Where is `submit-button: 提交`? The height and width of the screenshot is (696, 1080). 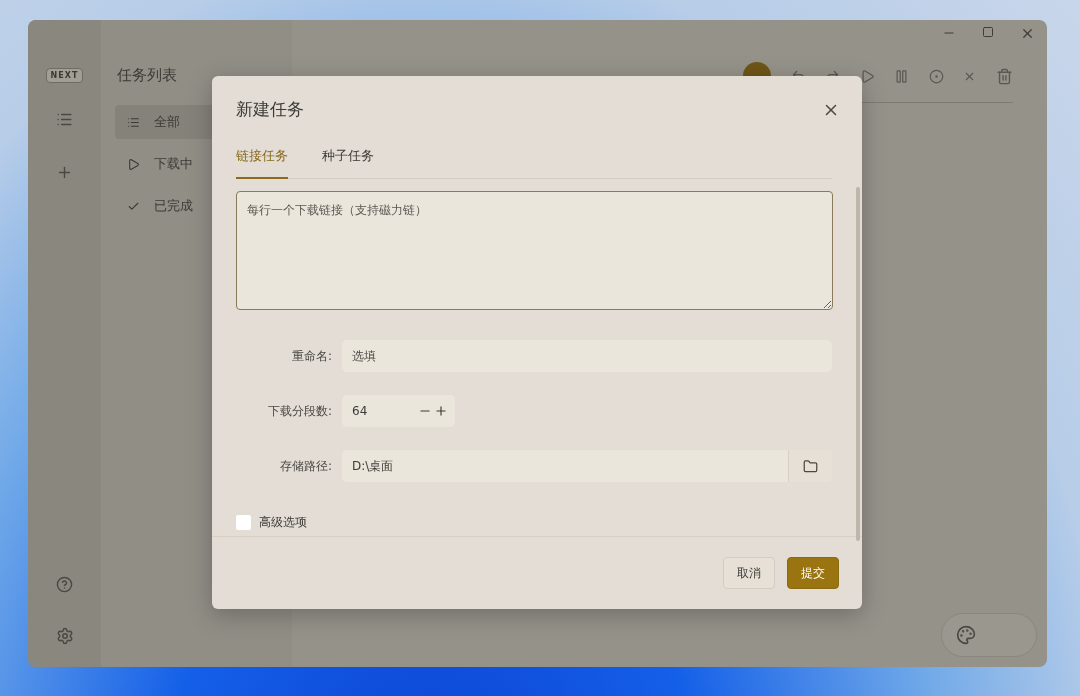 submit-button: 提交 is located at coordinates (813, 573).